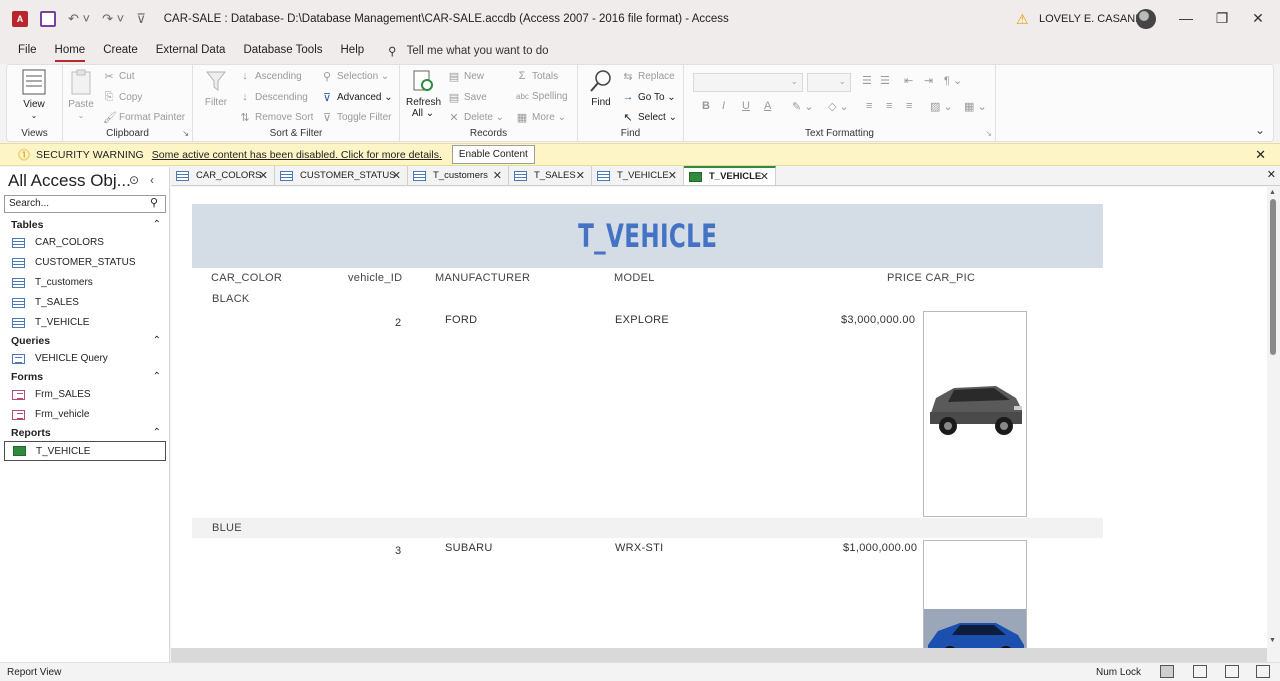  I want to click on view-button: View ⌄, so click(34, 95).